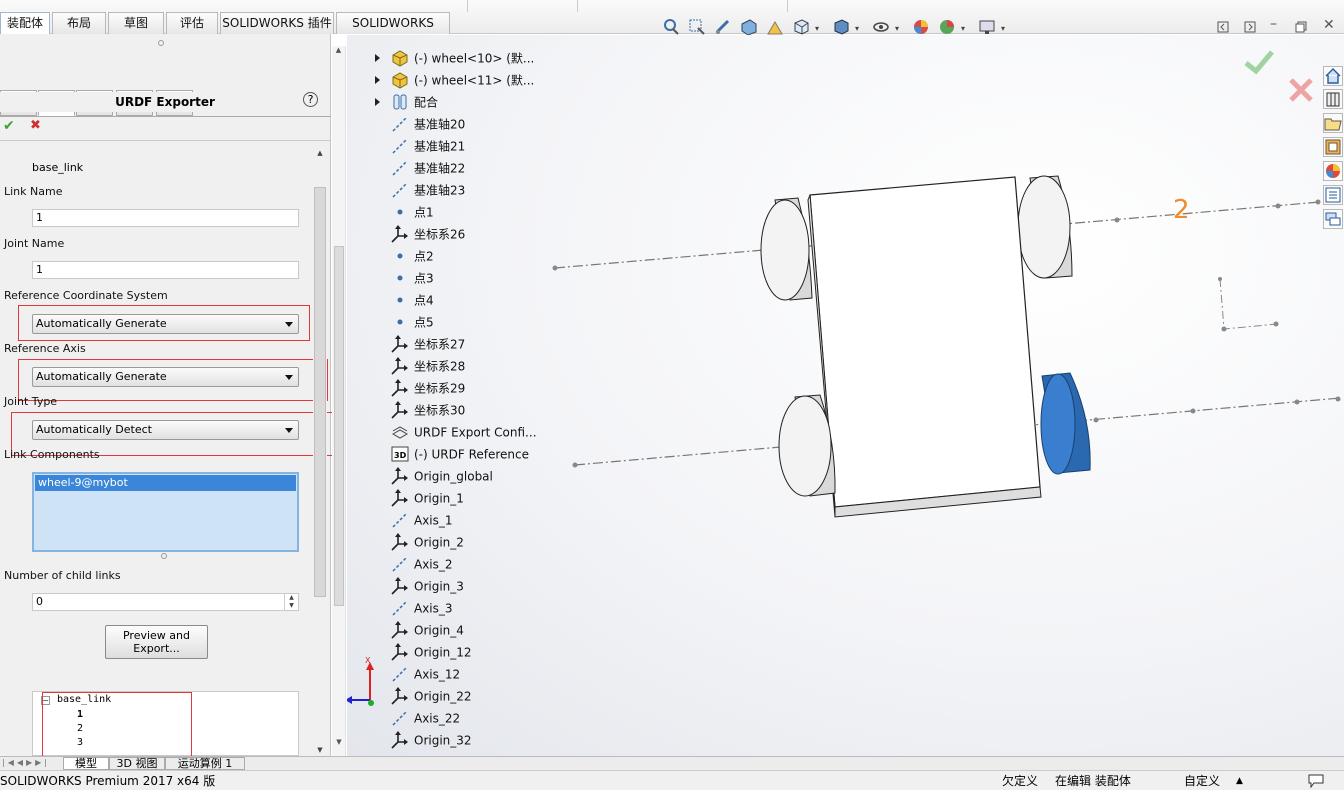 This screenshot has width=1344, height=791. I want to click on tooltip-bubble-icon, so click(1316, 781).